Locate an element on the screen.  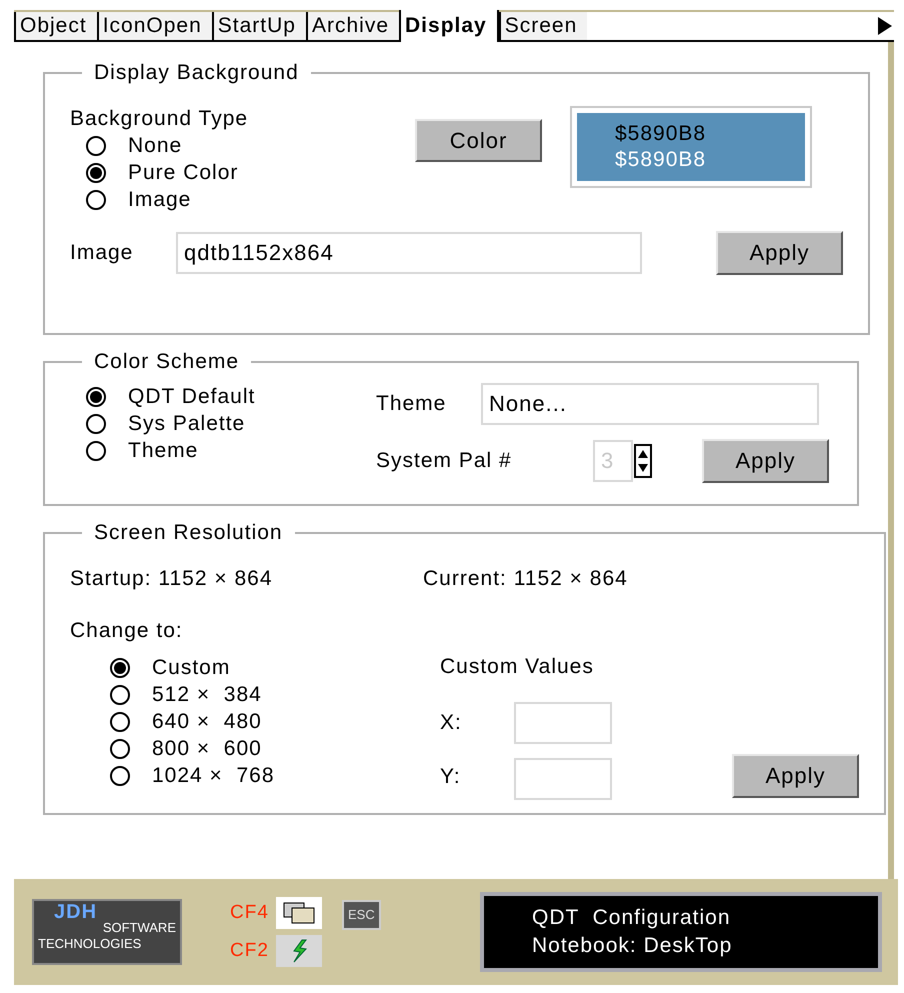
logo-text: JDH is located at coordinates (76, 912).